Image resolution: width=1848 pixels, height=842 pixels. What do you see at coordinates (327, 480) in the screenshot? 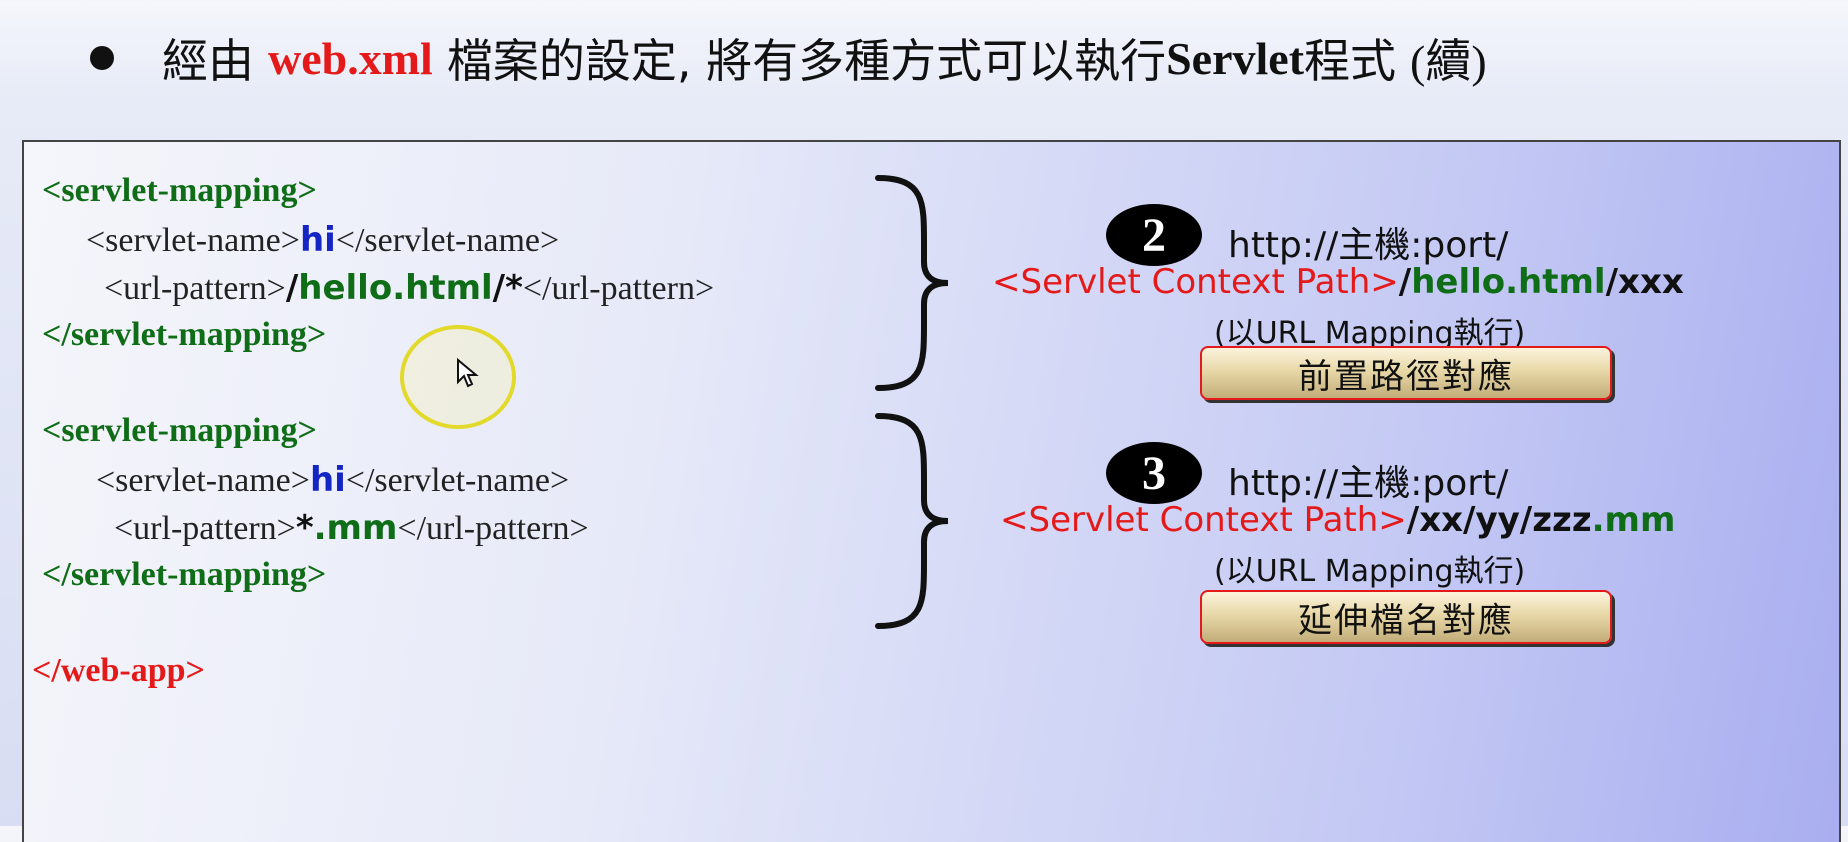
I see `block2-name-value: hi` at bounding box center [327, 480].